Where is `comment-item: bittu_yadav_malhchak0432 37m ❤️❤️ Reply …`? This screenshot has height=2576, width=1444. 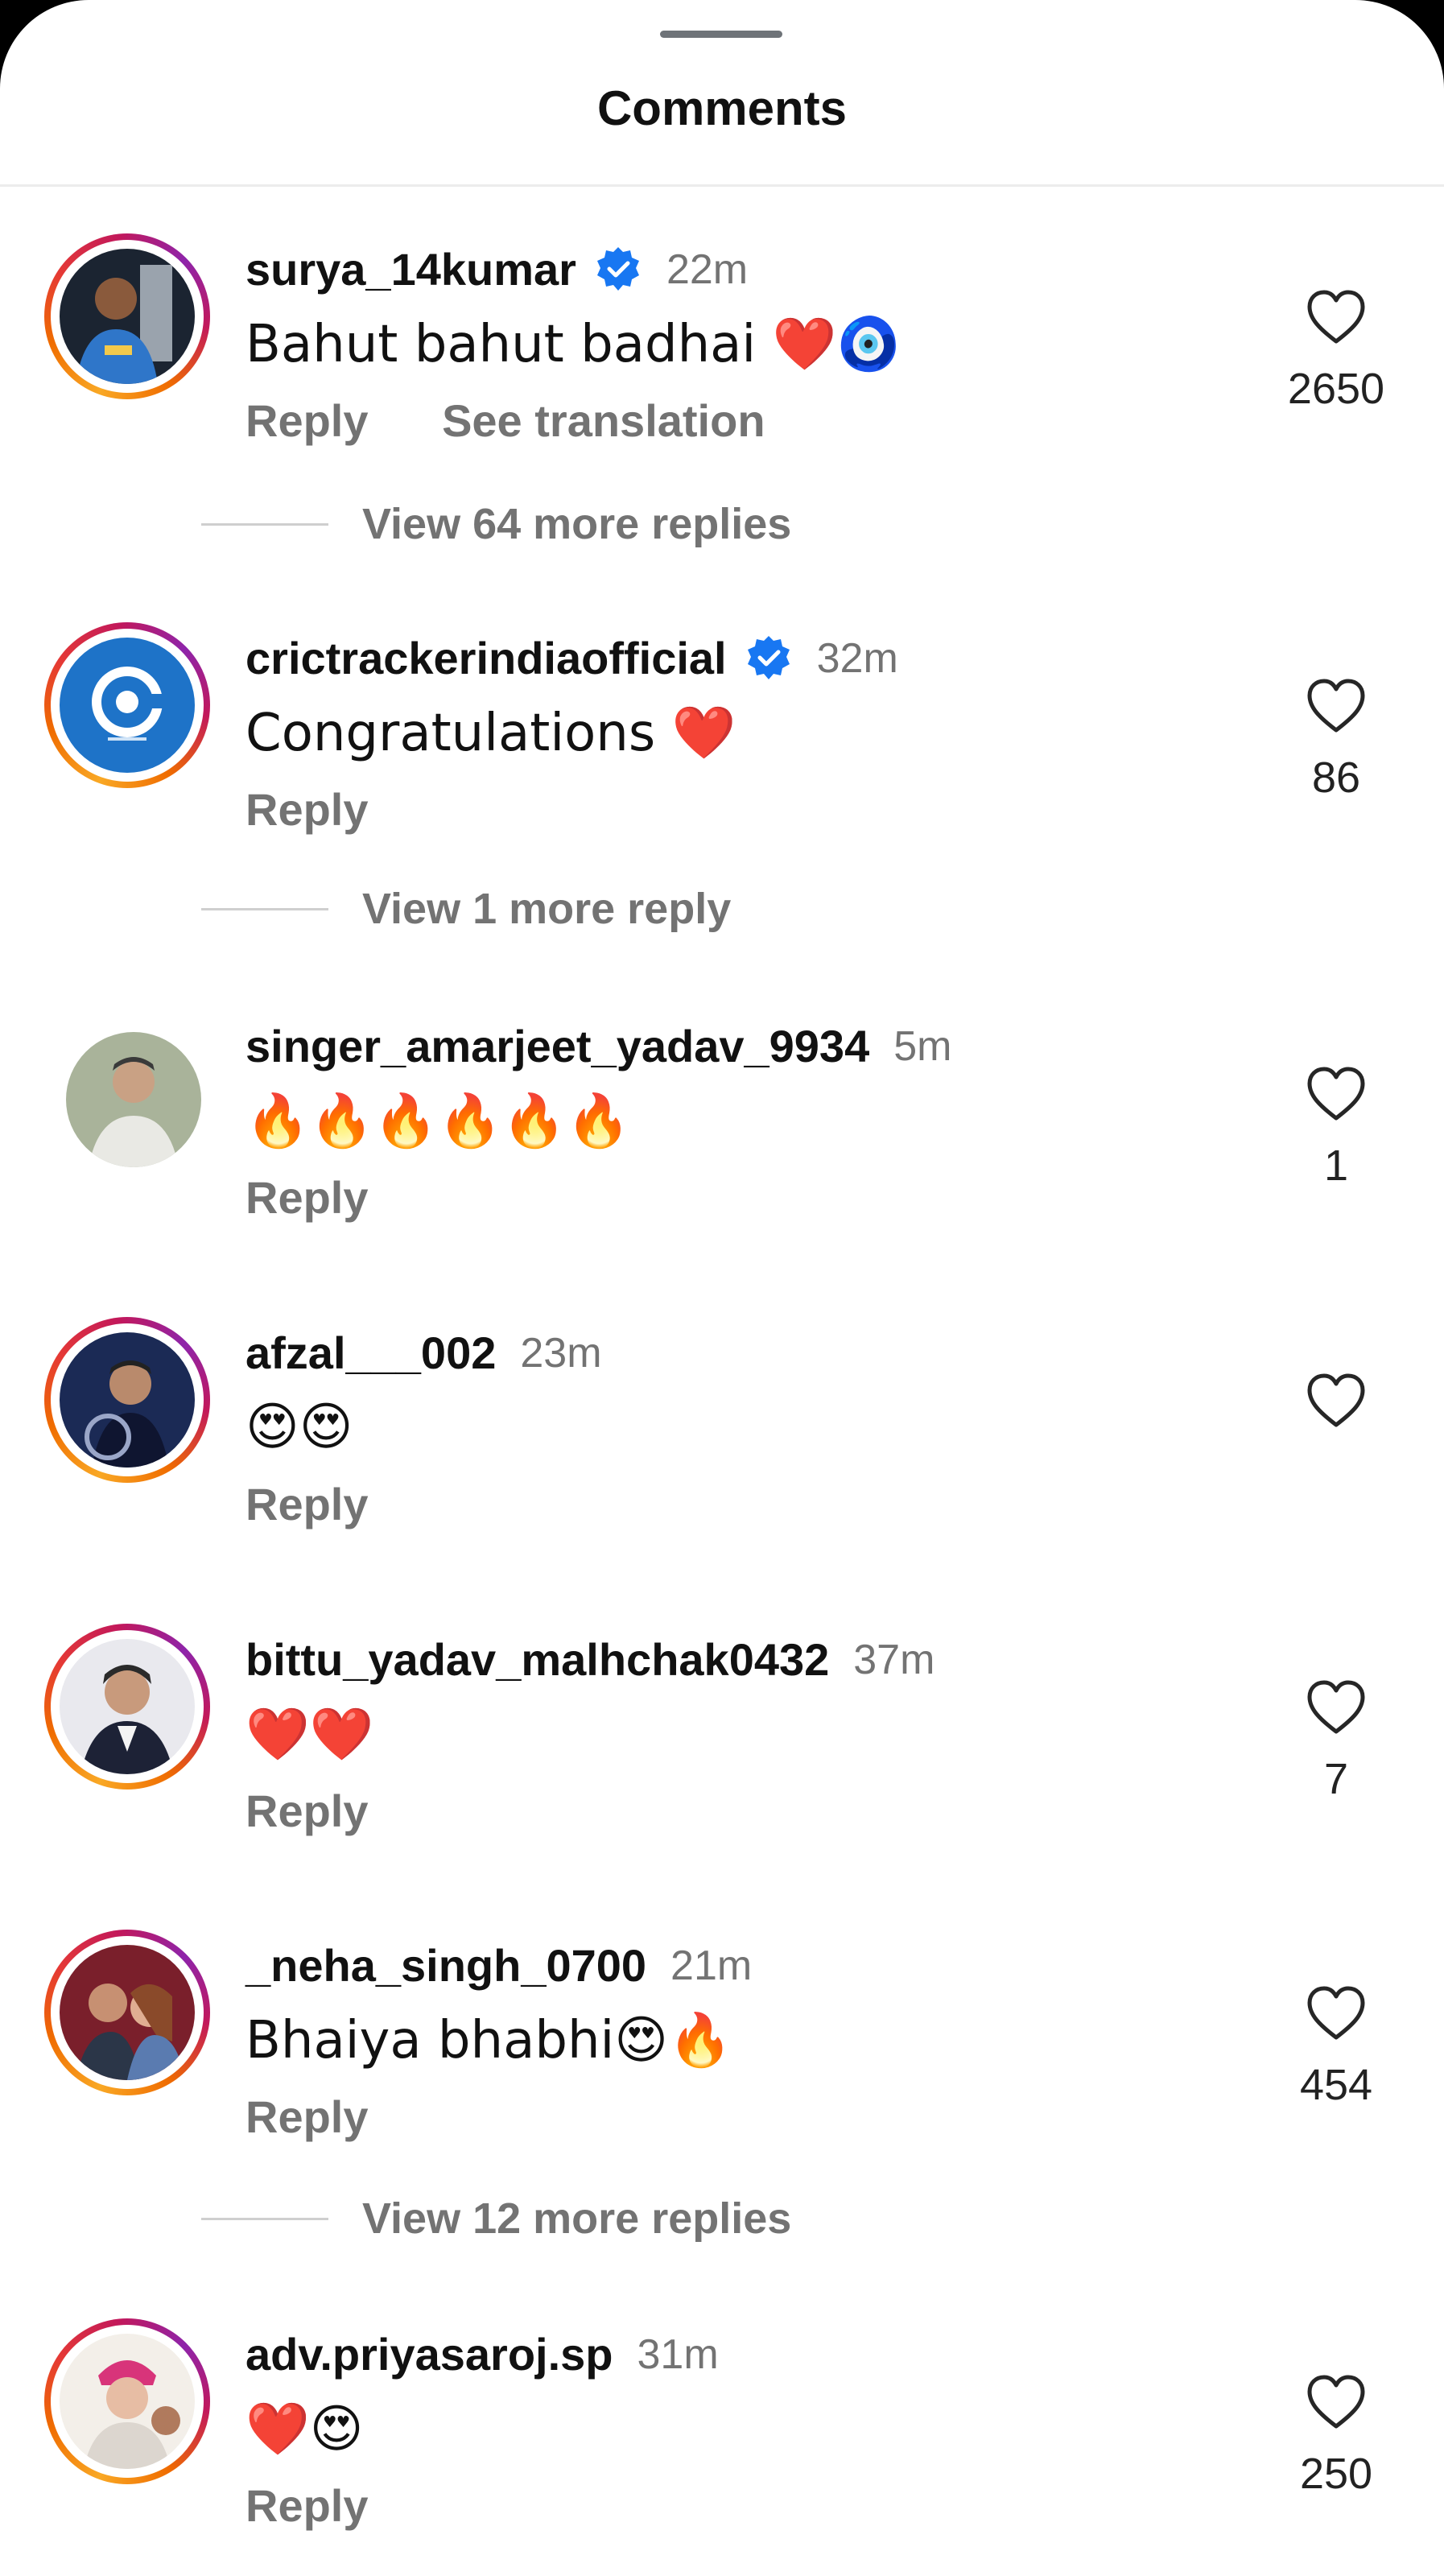
comment-item: bittu_yadav_malhchak0432 37m ❤️❤️ Reply … is located at coordinates (722, 1793).